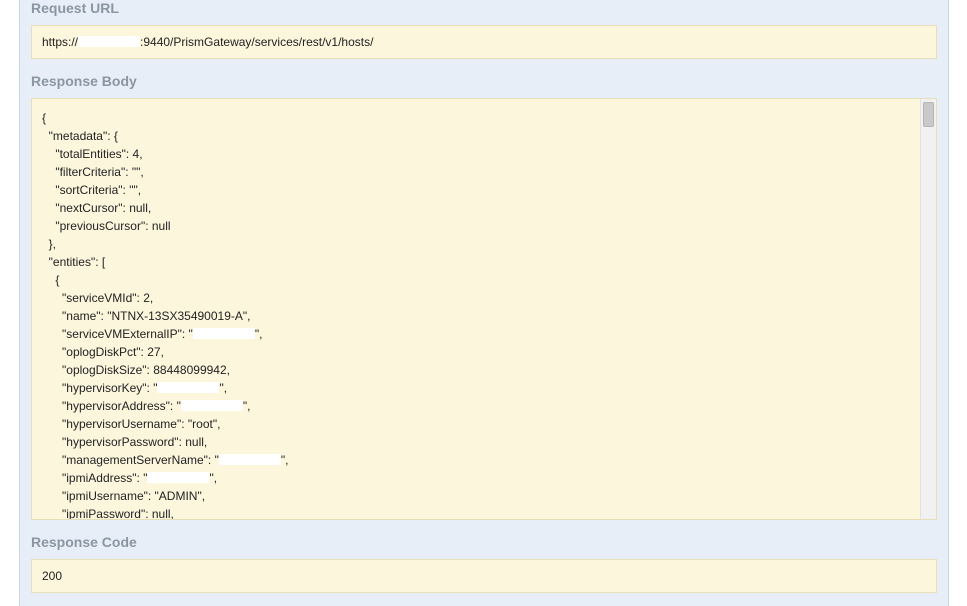 This screenshot has height=606, width=967. I want to click on scrollbar-thumb, so click(928, 114).